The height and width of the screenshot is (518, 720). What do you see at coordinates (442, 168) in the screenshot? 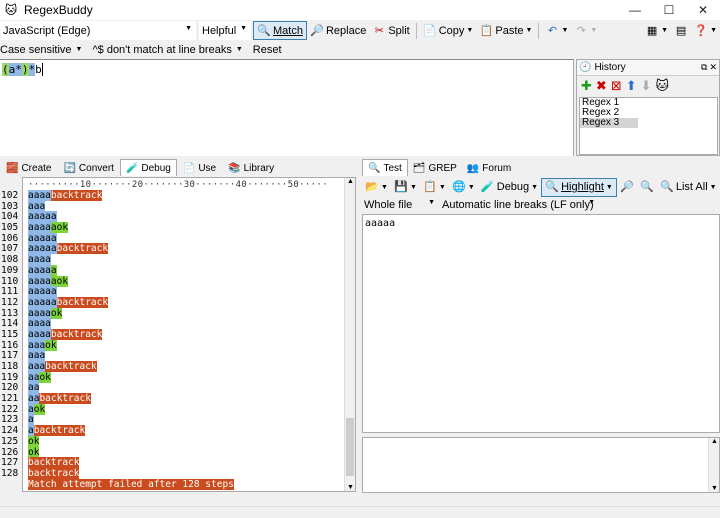
I see `tab-label: GREP` at bounding box center [442, 168].